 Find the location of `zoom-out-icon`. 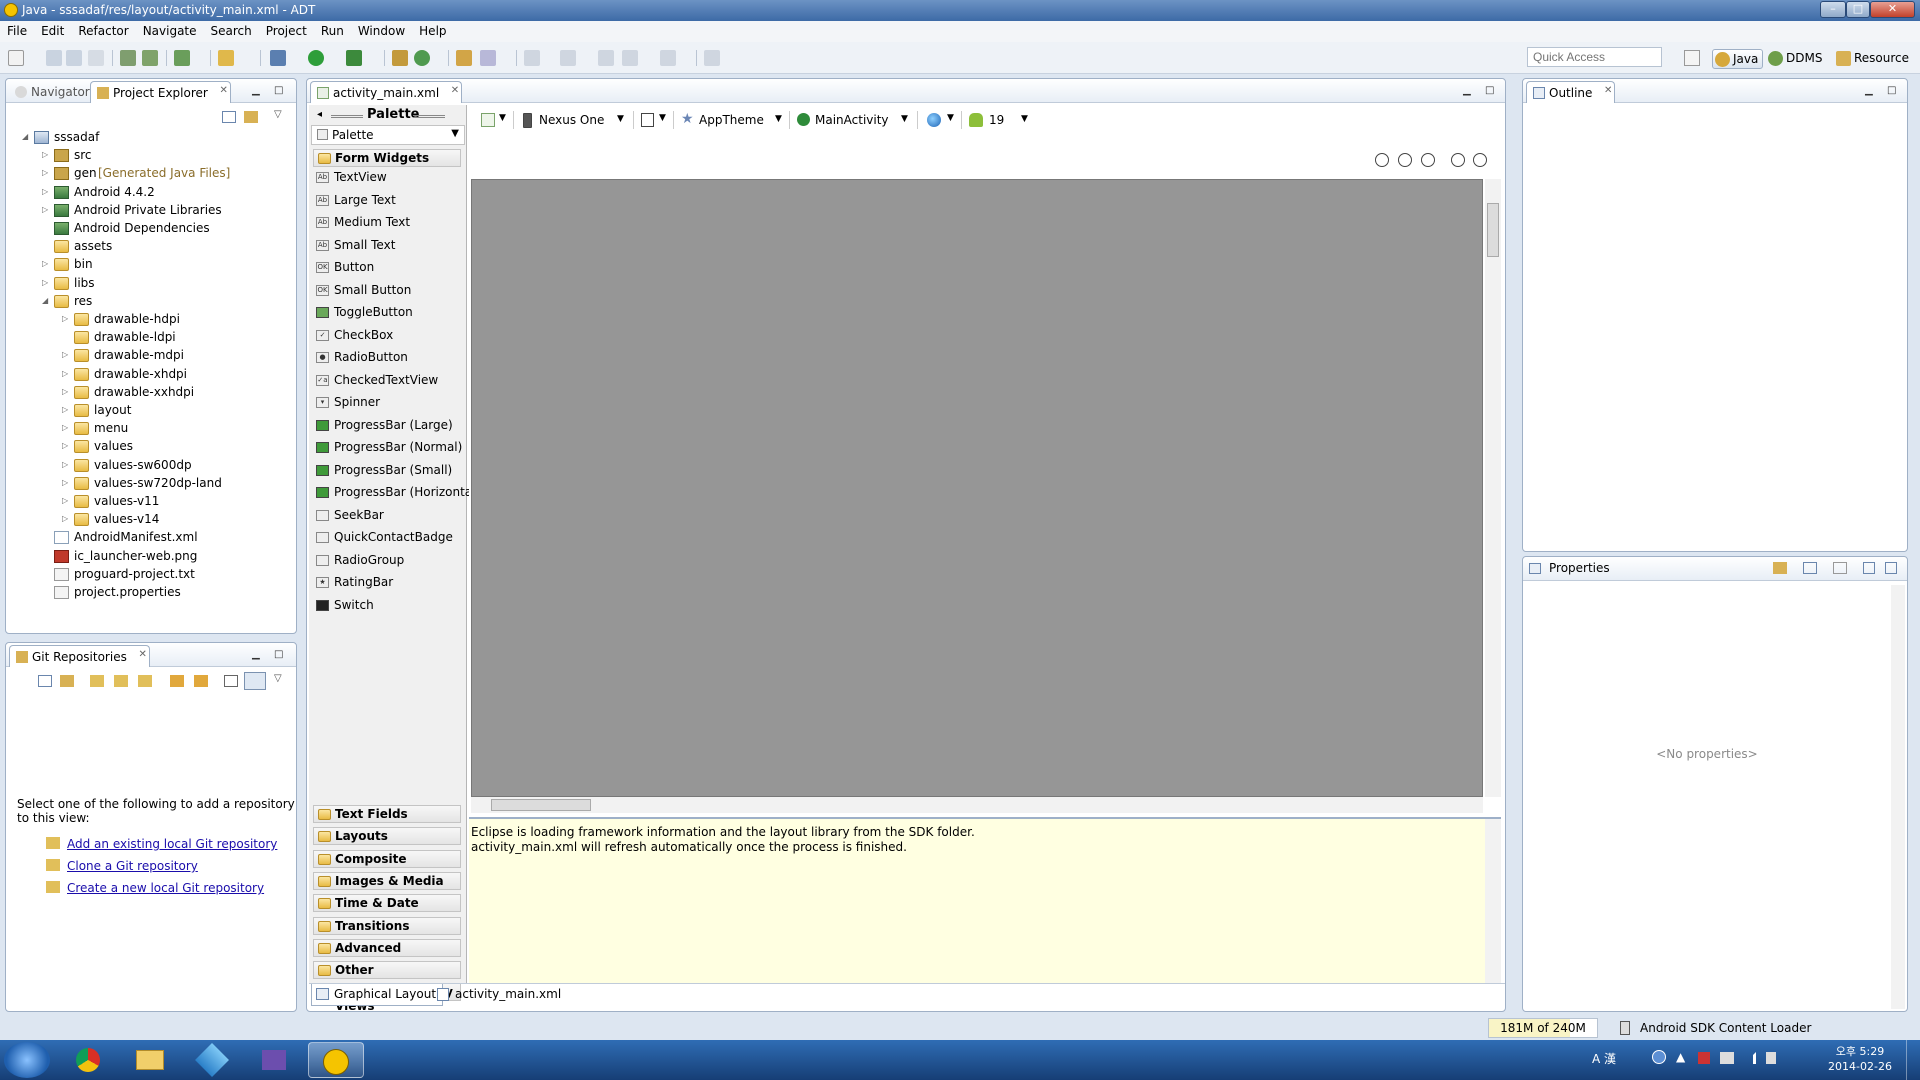

zoom-out-icon is located at coordinates (1458, 160).